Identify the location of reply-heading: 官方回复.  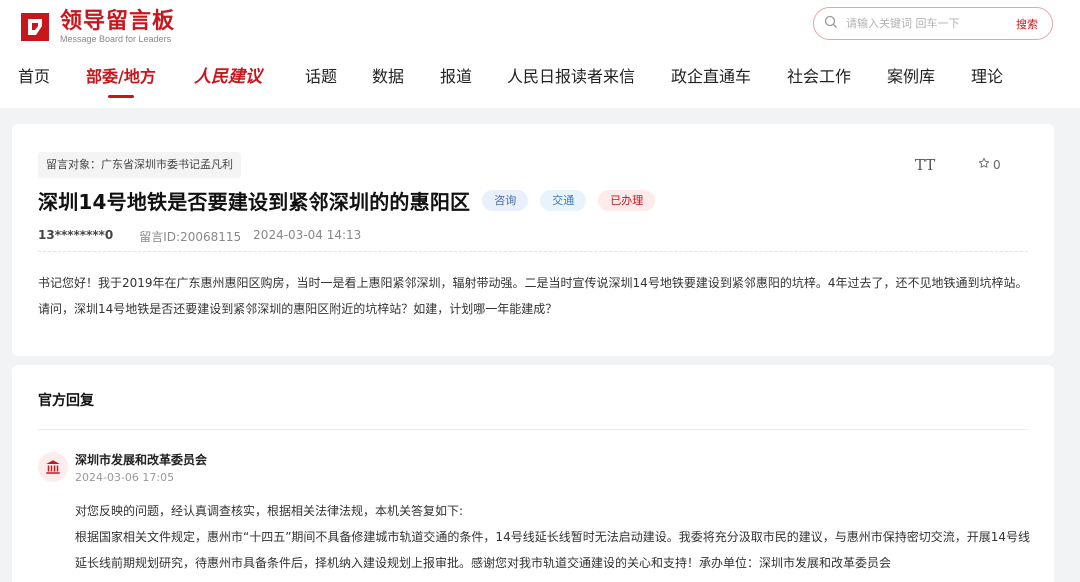
(66, 401).